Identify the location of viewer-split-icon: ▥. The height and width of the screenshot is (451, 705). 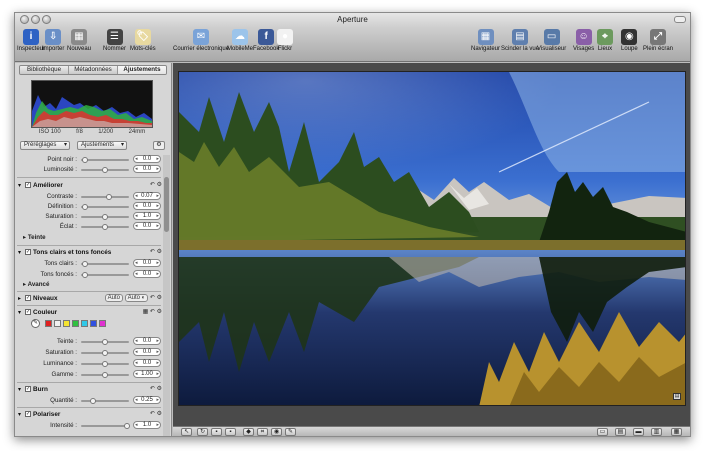
(656, 432).